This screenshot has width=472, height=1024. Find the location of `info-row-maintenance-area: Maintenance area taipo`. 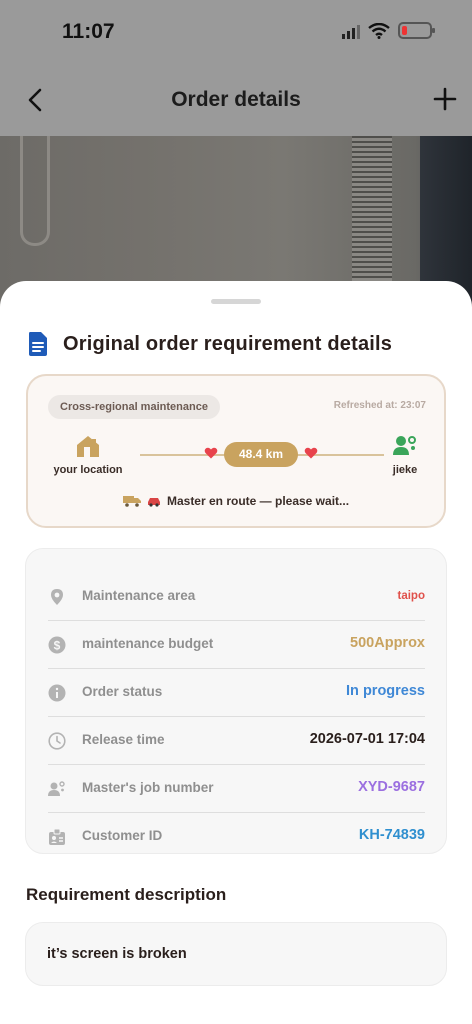

info-row-maintenance-area: Maintenance area taipo is located at coordinates (236, 597).